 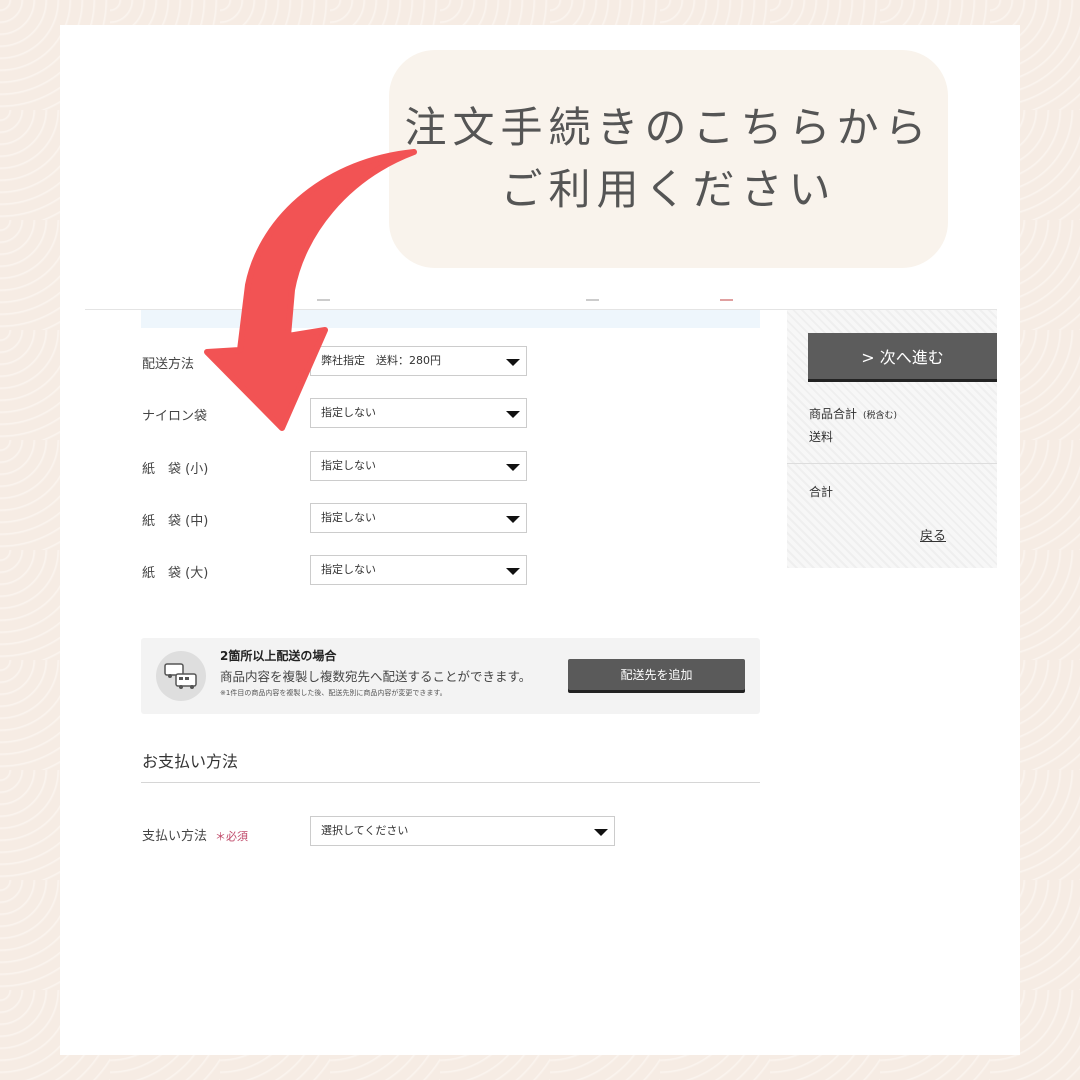 I want to click on order-summary-sidebar: > 次へ進む 商品合計 (税含む) 送料 合計 戻る, so click(x=892, y=439).